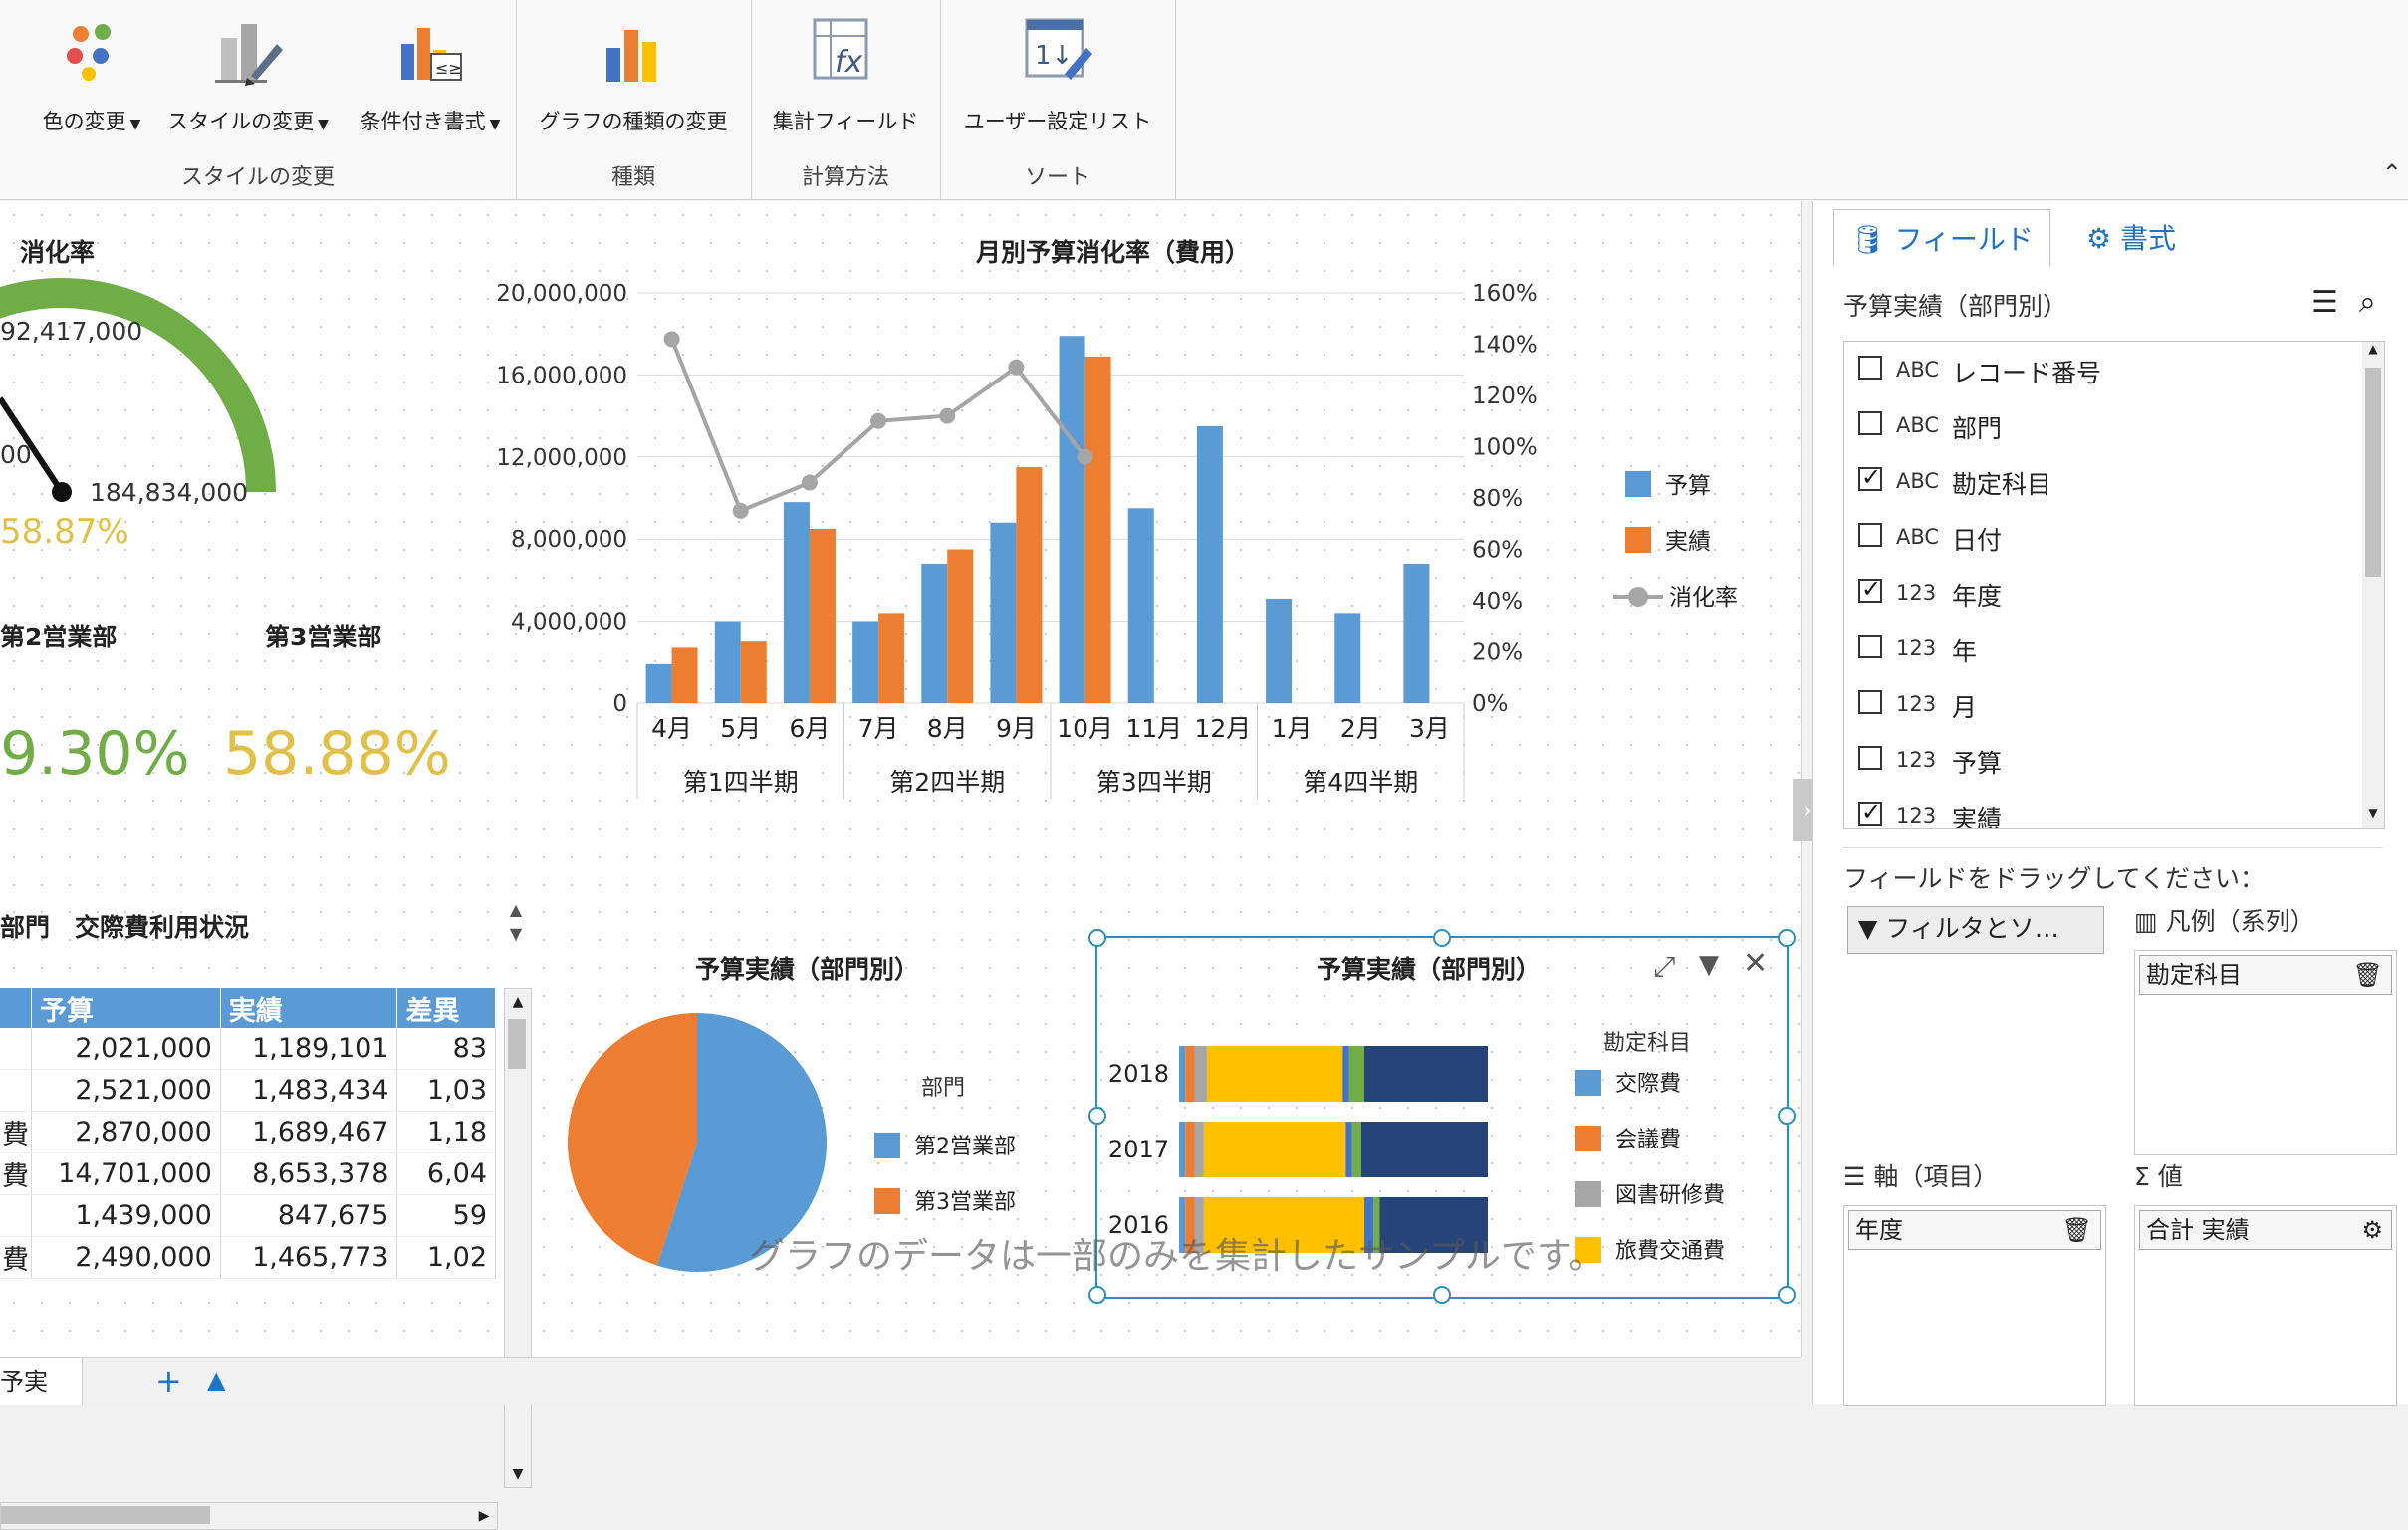  I want to click on calc-field-button: fx 集計フィールド, so click(845, 74).